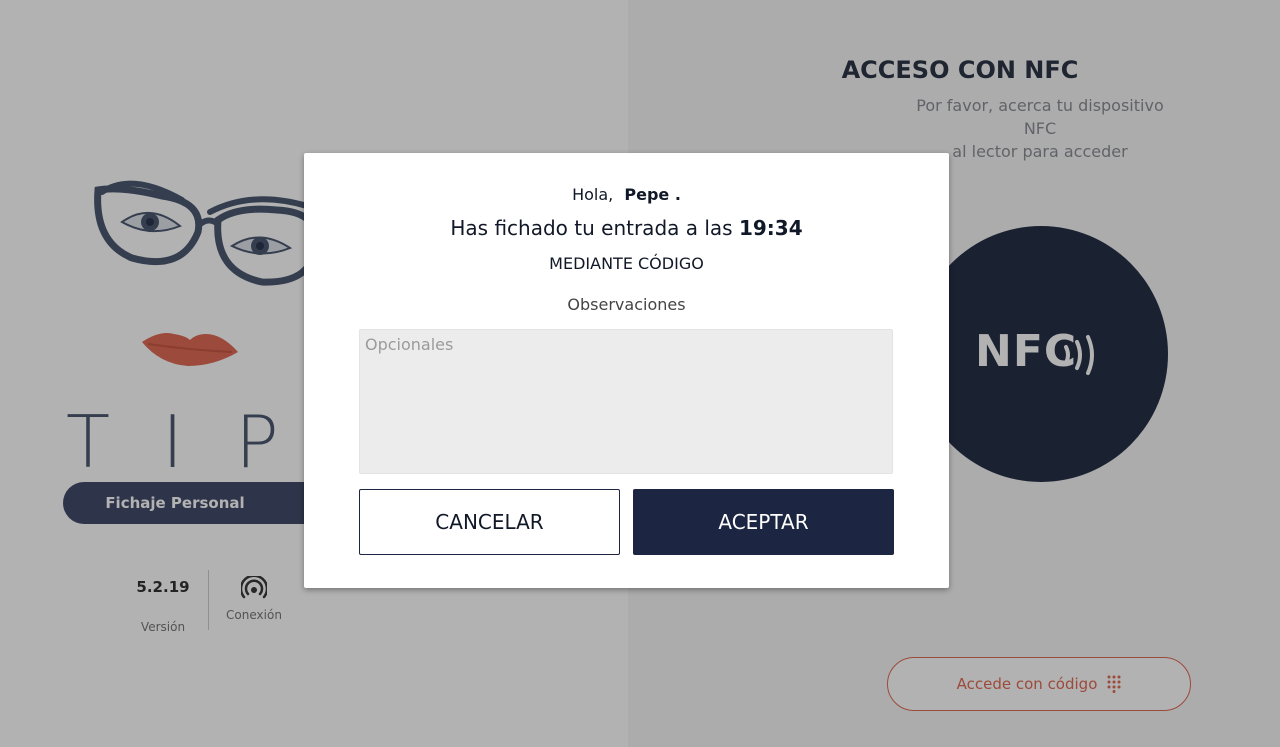 Image resolution: width=1280 pixels, height=747 pixels. Describe the element at coordinates (626, 263) in the screenshot. I see `check-in-method: MEDIANTE CÓDIGO` at that location.